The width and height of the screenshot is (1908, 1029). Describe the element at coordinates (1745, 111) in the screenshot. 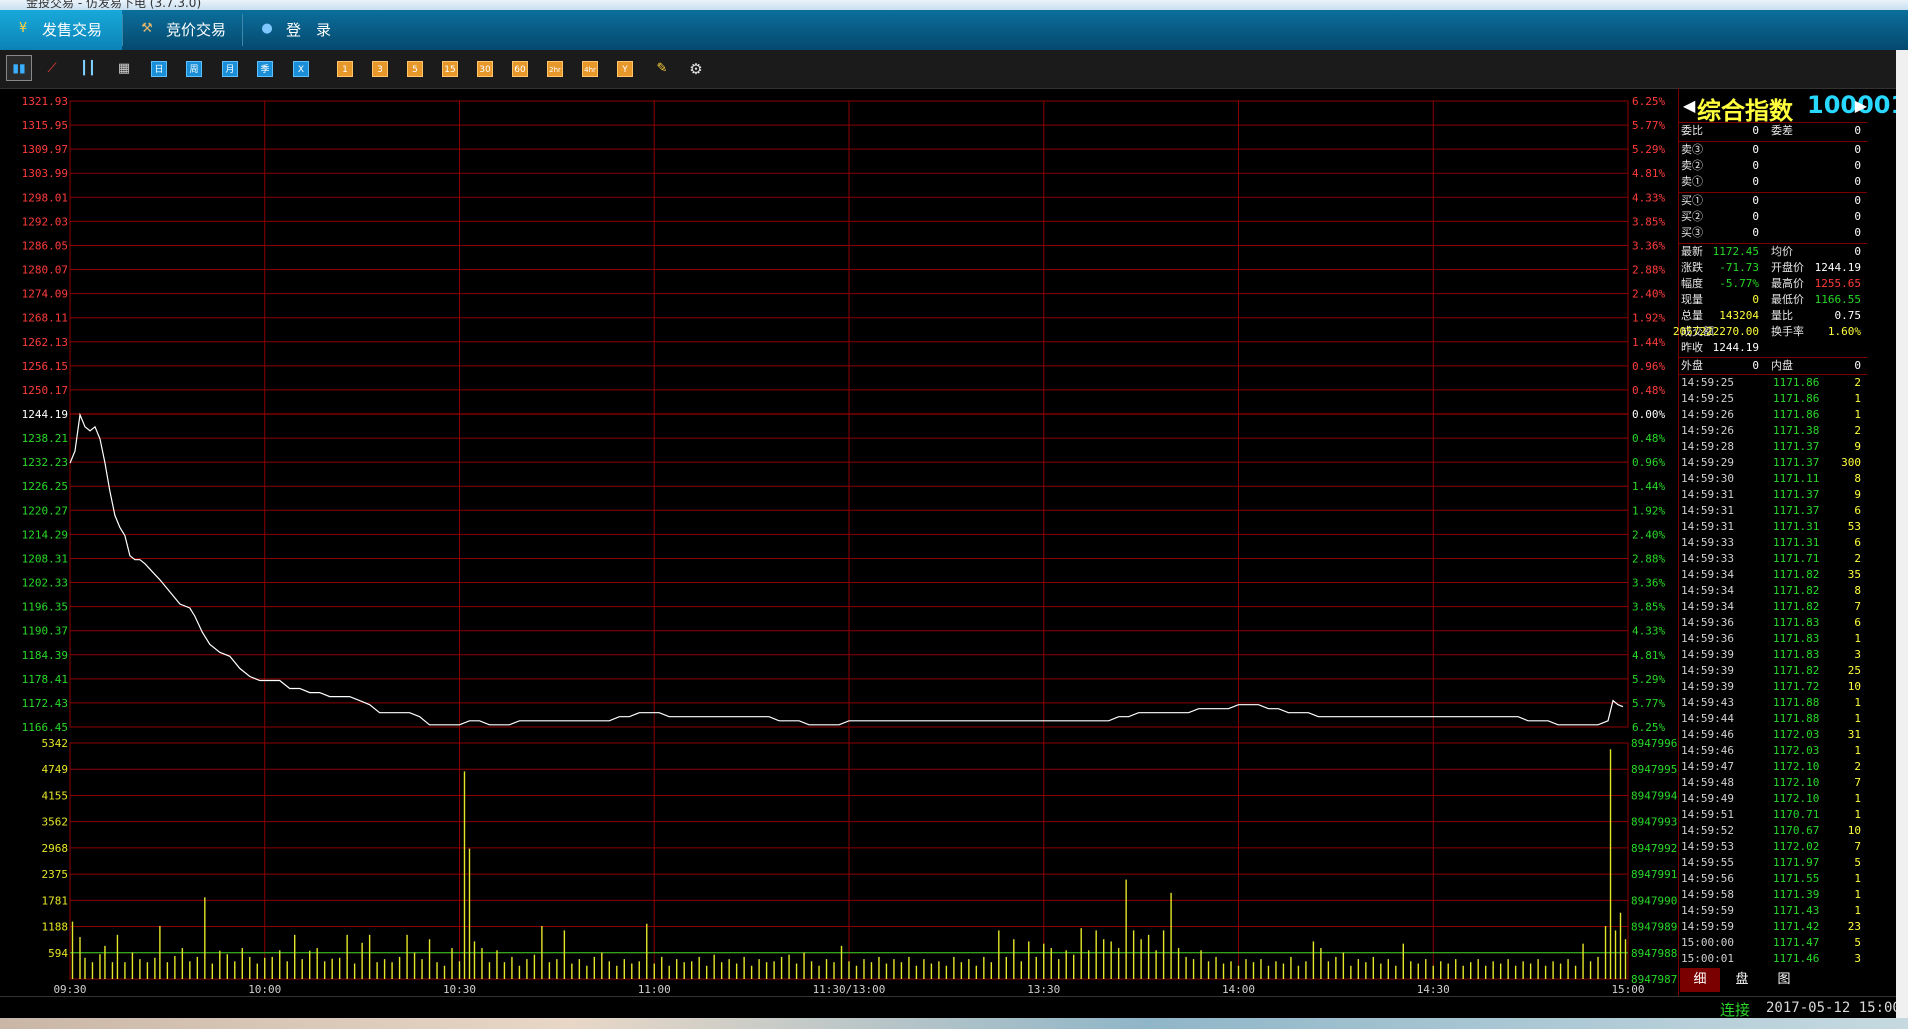

I see `index-name: 综合指数` at that location.